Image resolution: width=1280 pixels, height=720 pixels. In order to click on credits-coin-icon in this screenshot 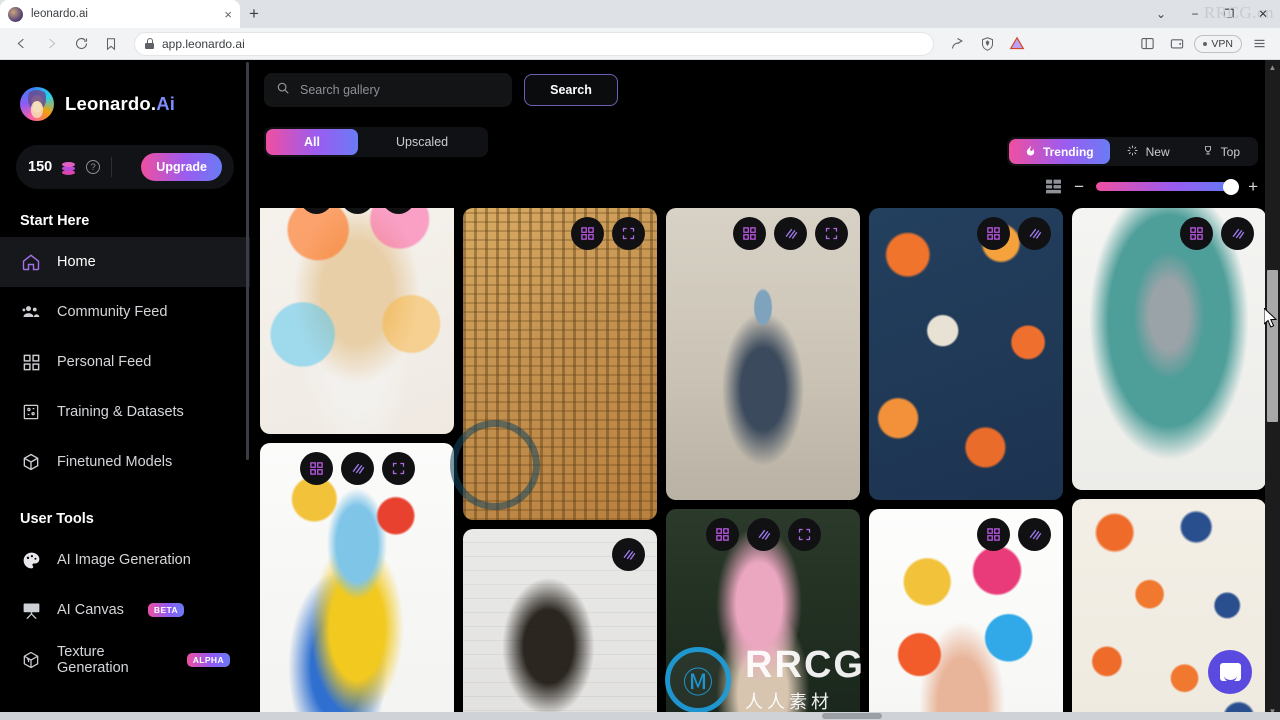, I will do `click(69, 167)`.